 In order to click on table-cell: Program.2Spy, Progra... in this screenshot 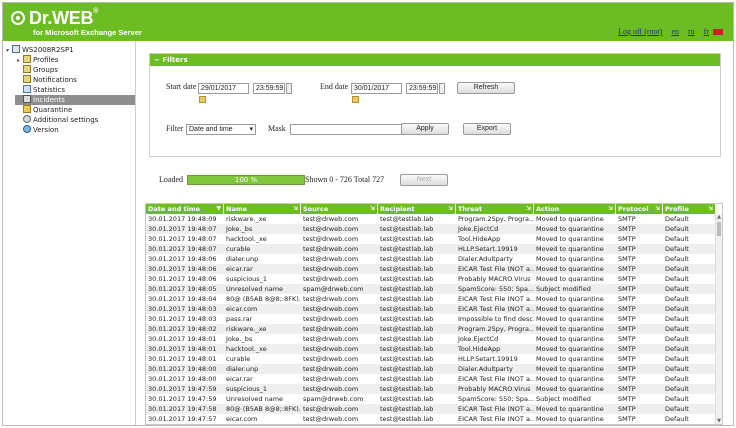, I will do `click(496, 329)`.